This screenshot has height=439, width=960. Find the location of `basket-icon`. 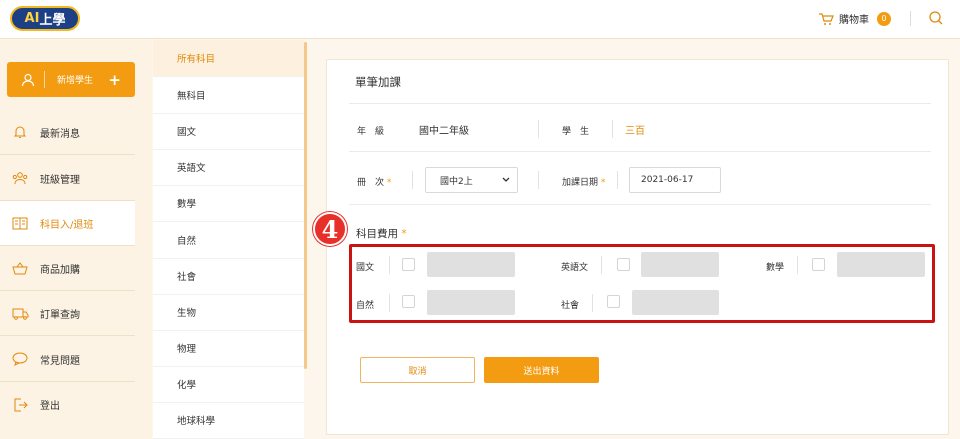

basket-icon is located at coordinates (20, 268).